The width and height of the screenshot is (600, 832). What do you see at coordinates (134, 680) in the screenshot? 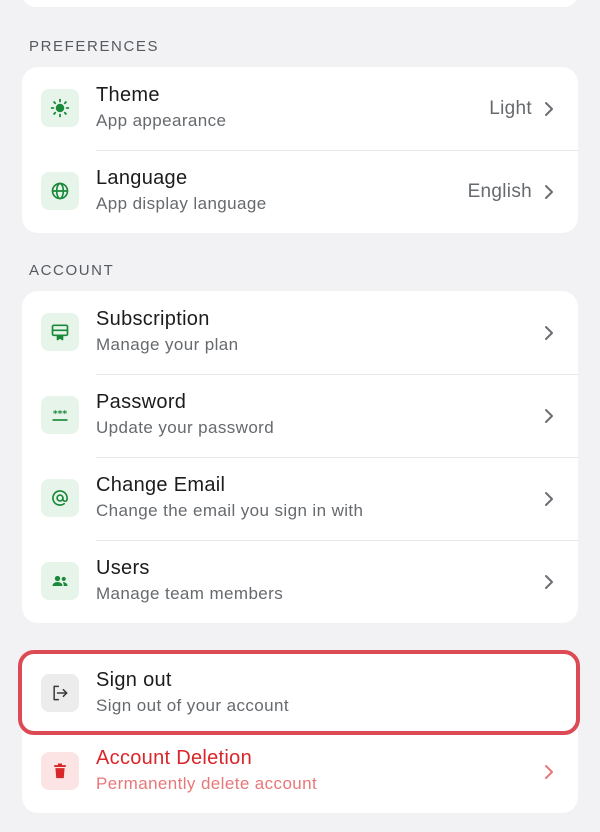
I see `row-title: Sign out` at bounding box center [134, 680].